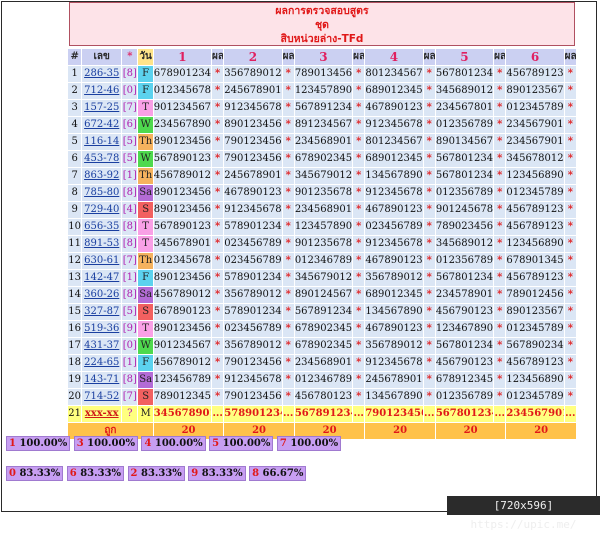 Image resolution: width=600 pixels, height=534 pixels. I want to click on set-value: 345689012, so click(464, 244).